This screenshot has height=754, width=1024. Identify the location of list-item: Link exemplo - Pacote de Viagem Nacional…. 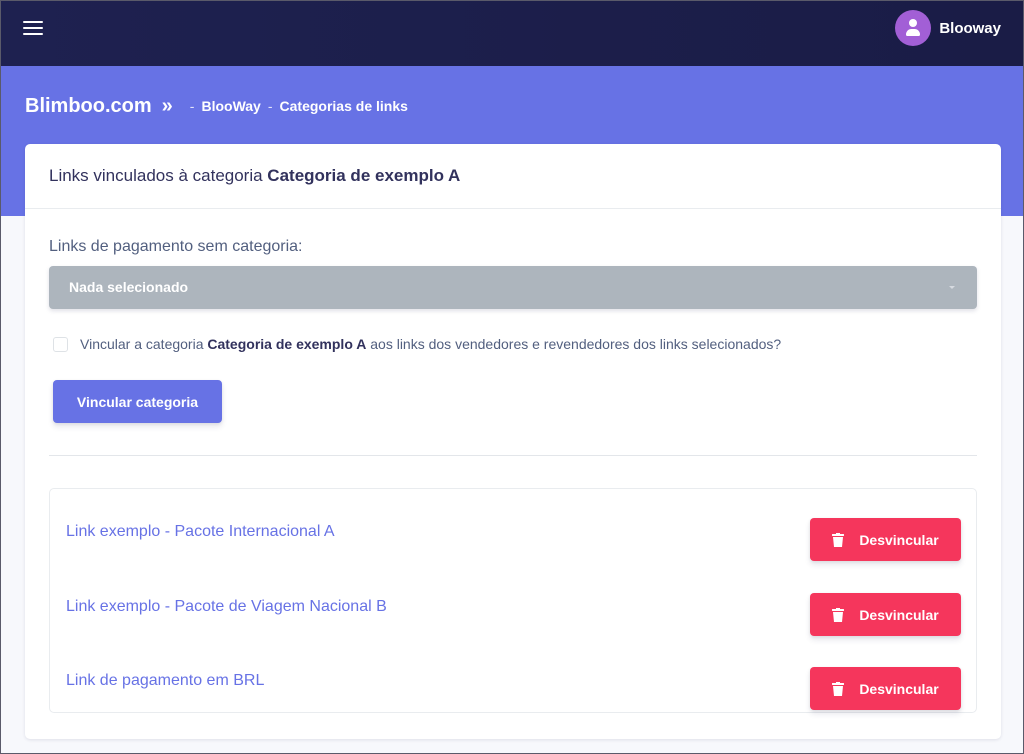
(513, 608).